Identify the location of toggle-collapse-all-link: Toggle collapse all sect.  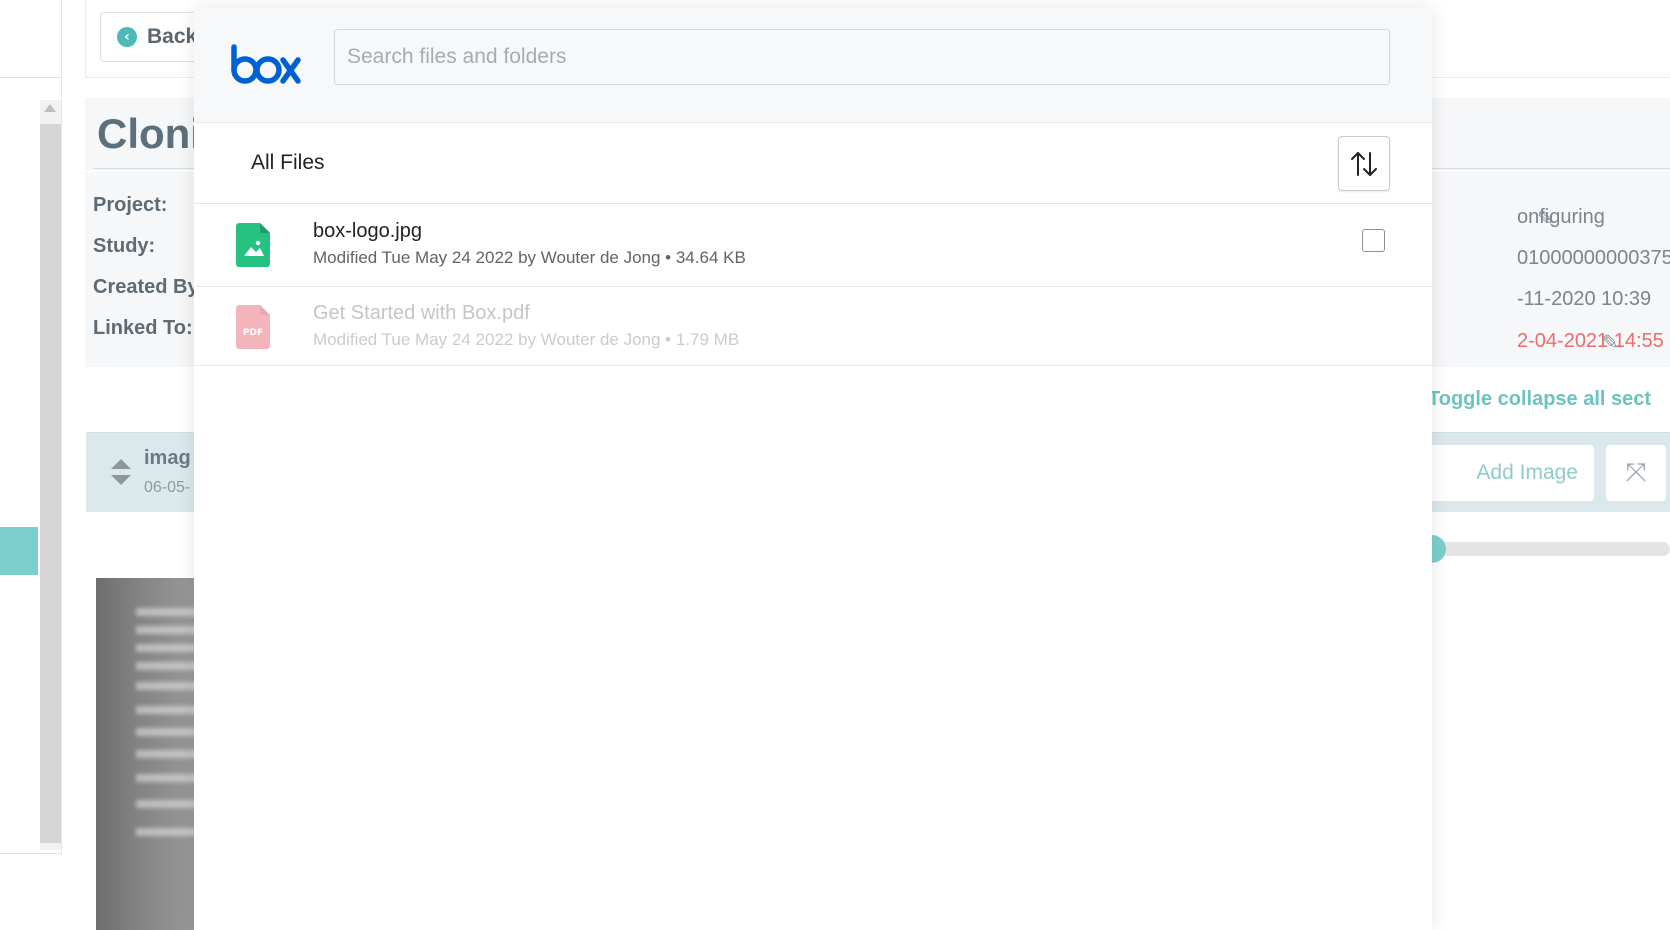
(1539, 399).